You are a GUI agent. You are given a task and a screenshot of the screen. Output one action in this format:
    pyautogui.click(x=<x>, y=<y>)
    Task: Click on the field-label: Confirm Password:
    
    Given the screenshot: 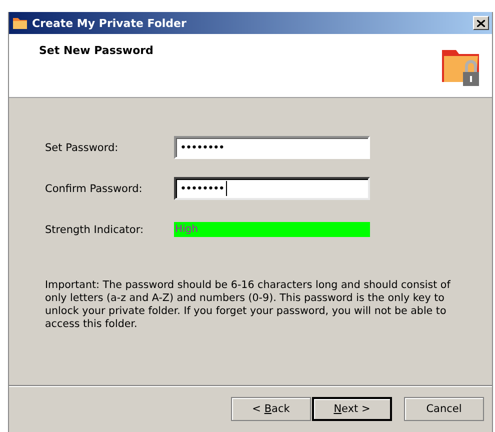 What is the action you would take?
    pyautogui.click(x=94, y=188)
    